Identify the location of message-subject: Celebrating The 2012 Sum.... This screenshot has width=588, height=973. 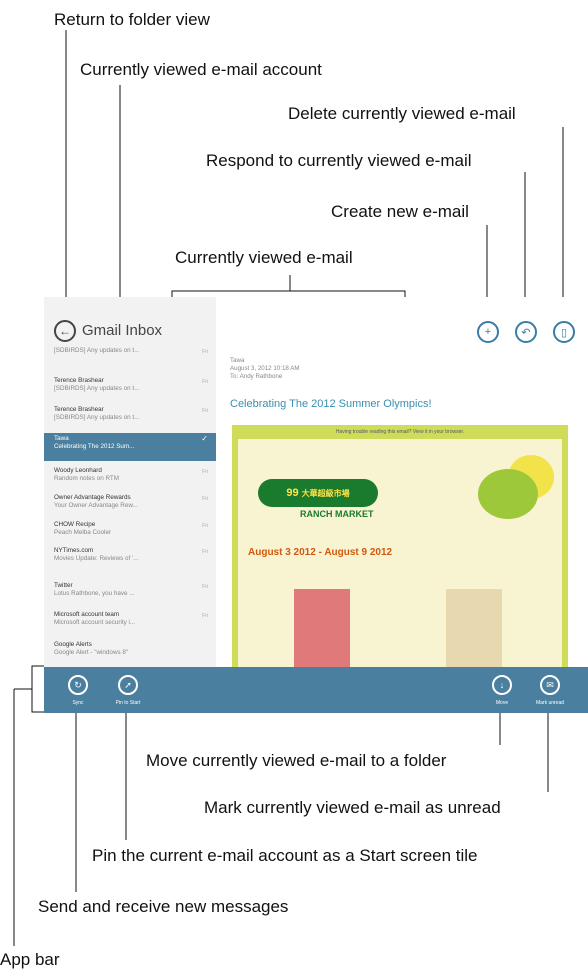
(94, 446).